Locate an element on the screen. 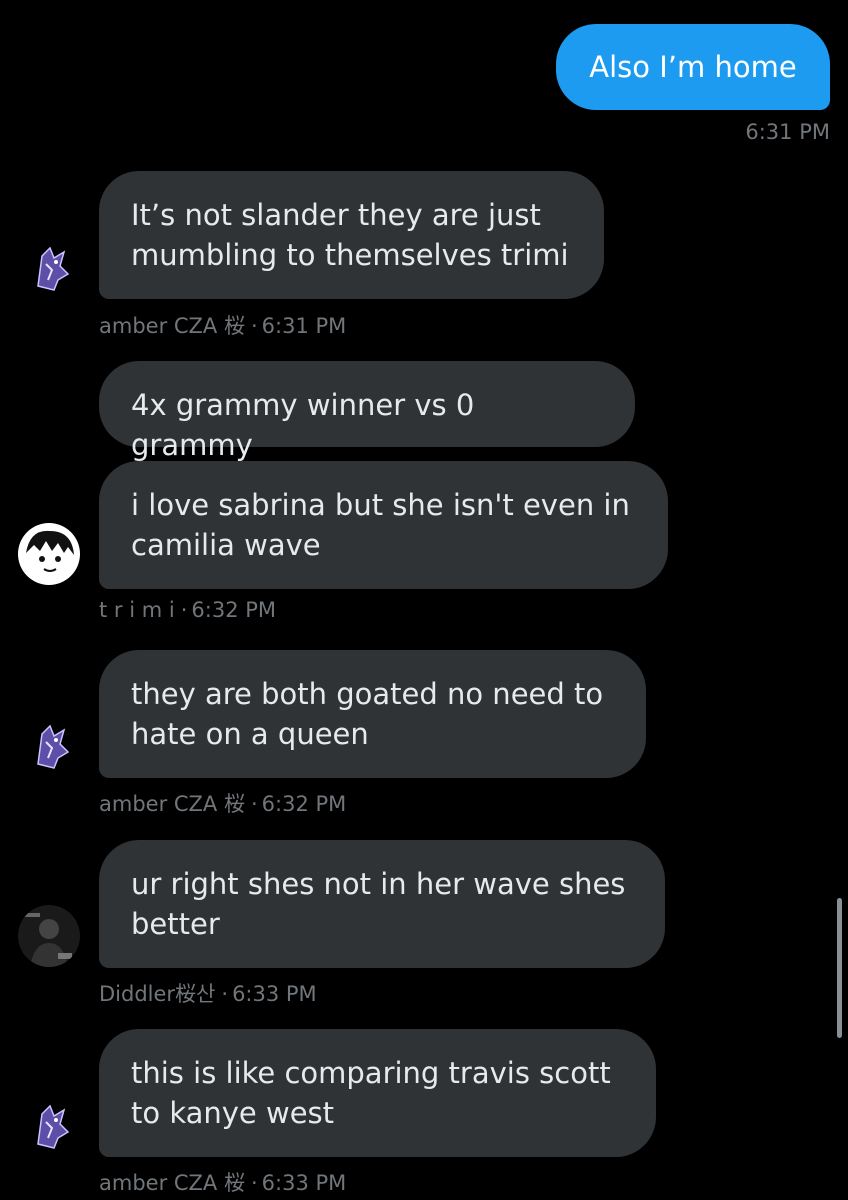 This screenshot has width=848, height=1200. message-text: 4x grammy winner vs 0 grammy is located at coordinates (303, 425).